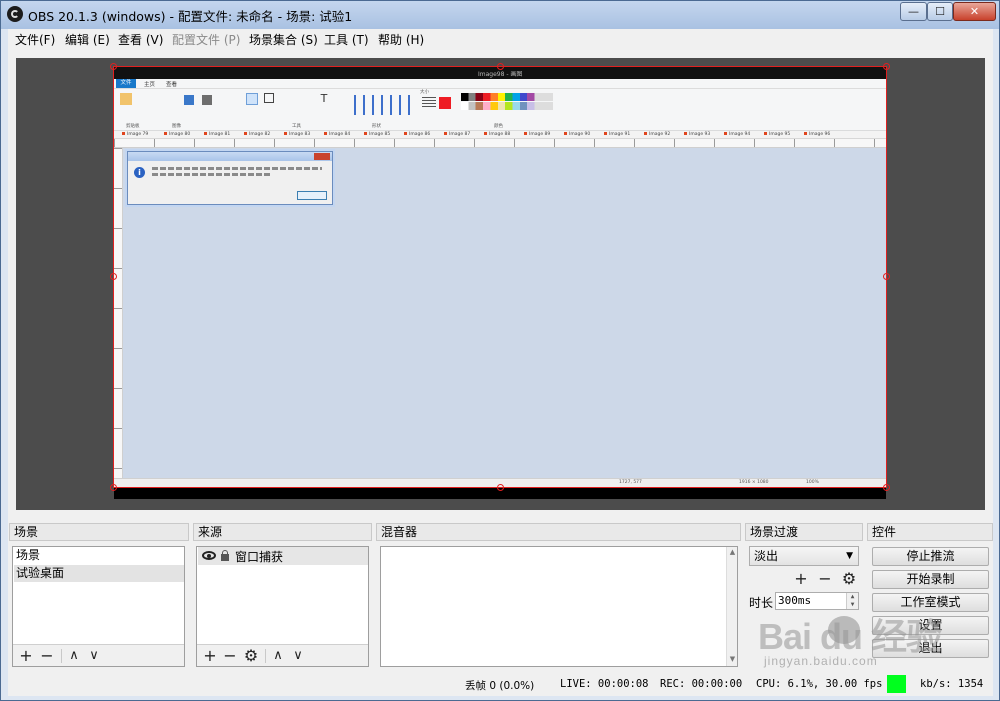 This screenshot has height=701, width=1000. I want to click on resize-handle-top-left, so click(113, 66).